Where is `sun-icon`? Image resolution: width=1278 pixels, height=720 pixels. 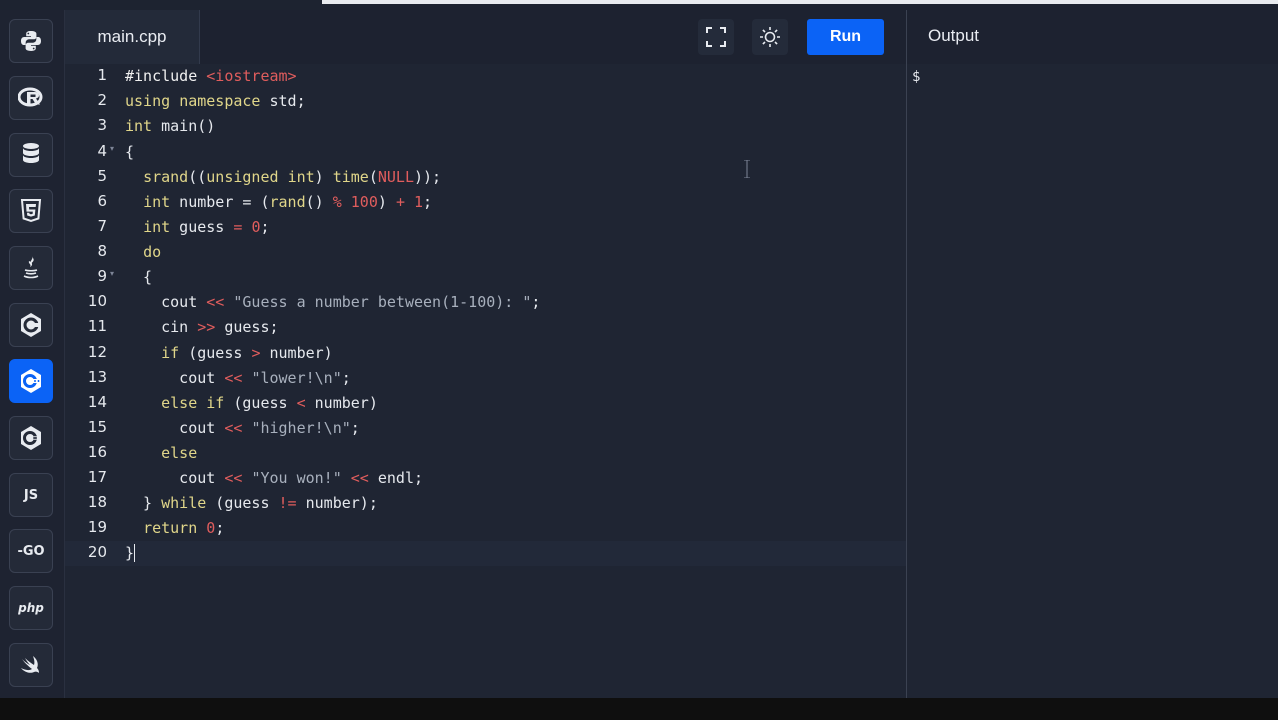
sun-icon is located at coordinates (770, 37).